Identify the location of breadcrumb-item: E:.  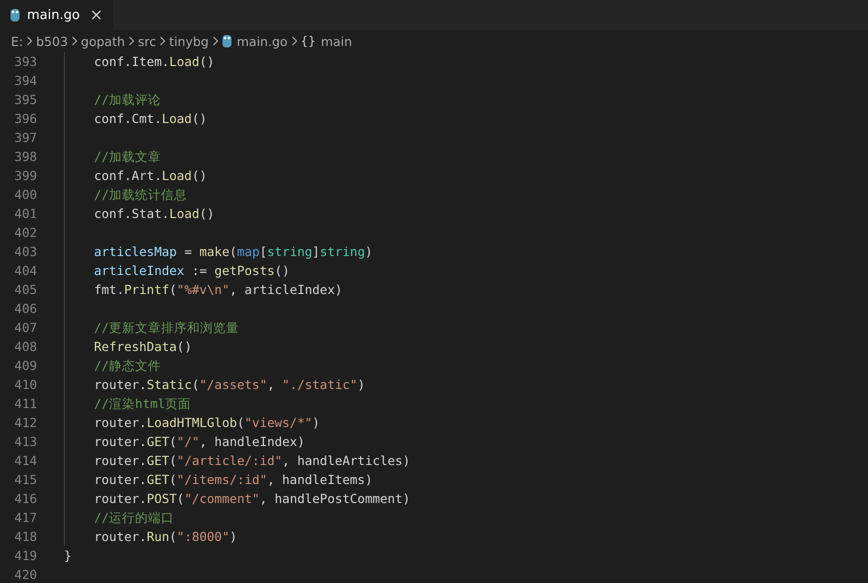
(17, 41).